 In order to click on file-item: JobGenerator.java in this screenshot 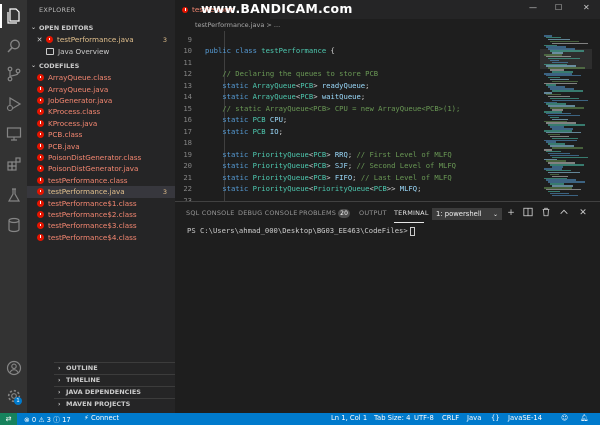, I will do `click(101, 101)`.